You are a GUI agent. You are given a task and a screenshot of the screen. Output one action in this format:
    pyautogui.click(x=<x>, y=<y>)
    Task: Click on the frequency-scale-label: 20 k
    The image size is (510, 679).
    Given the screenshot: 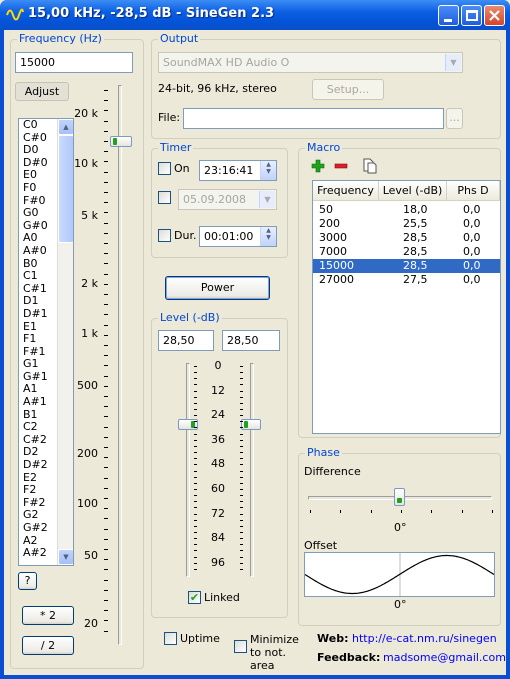 What is the action you would take?
    pyautogui.click(x=86, y=113)
    